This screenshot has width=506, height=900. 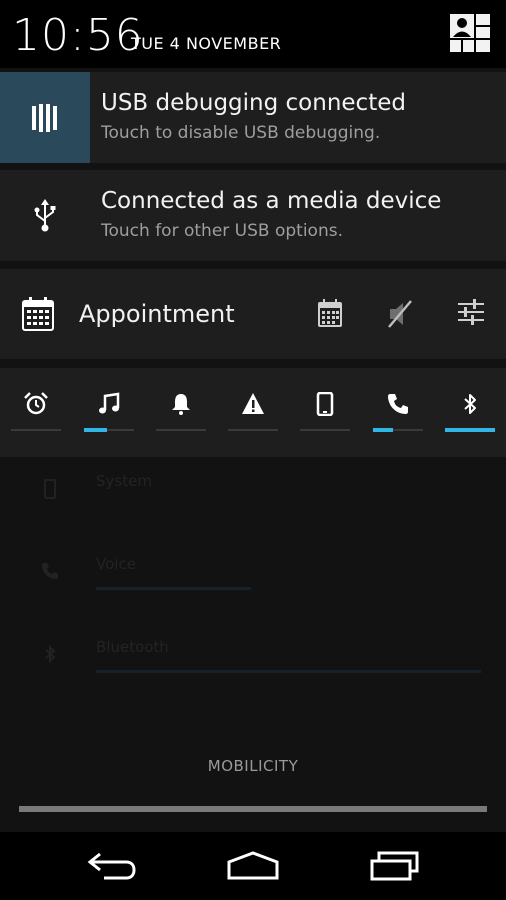 I want to click on volume-mode-voice, so click(x=398, y=403).